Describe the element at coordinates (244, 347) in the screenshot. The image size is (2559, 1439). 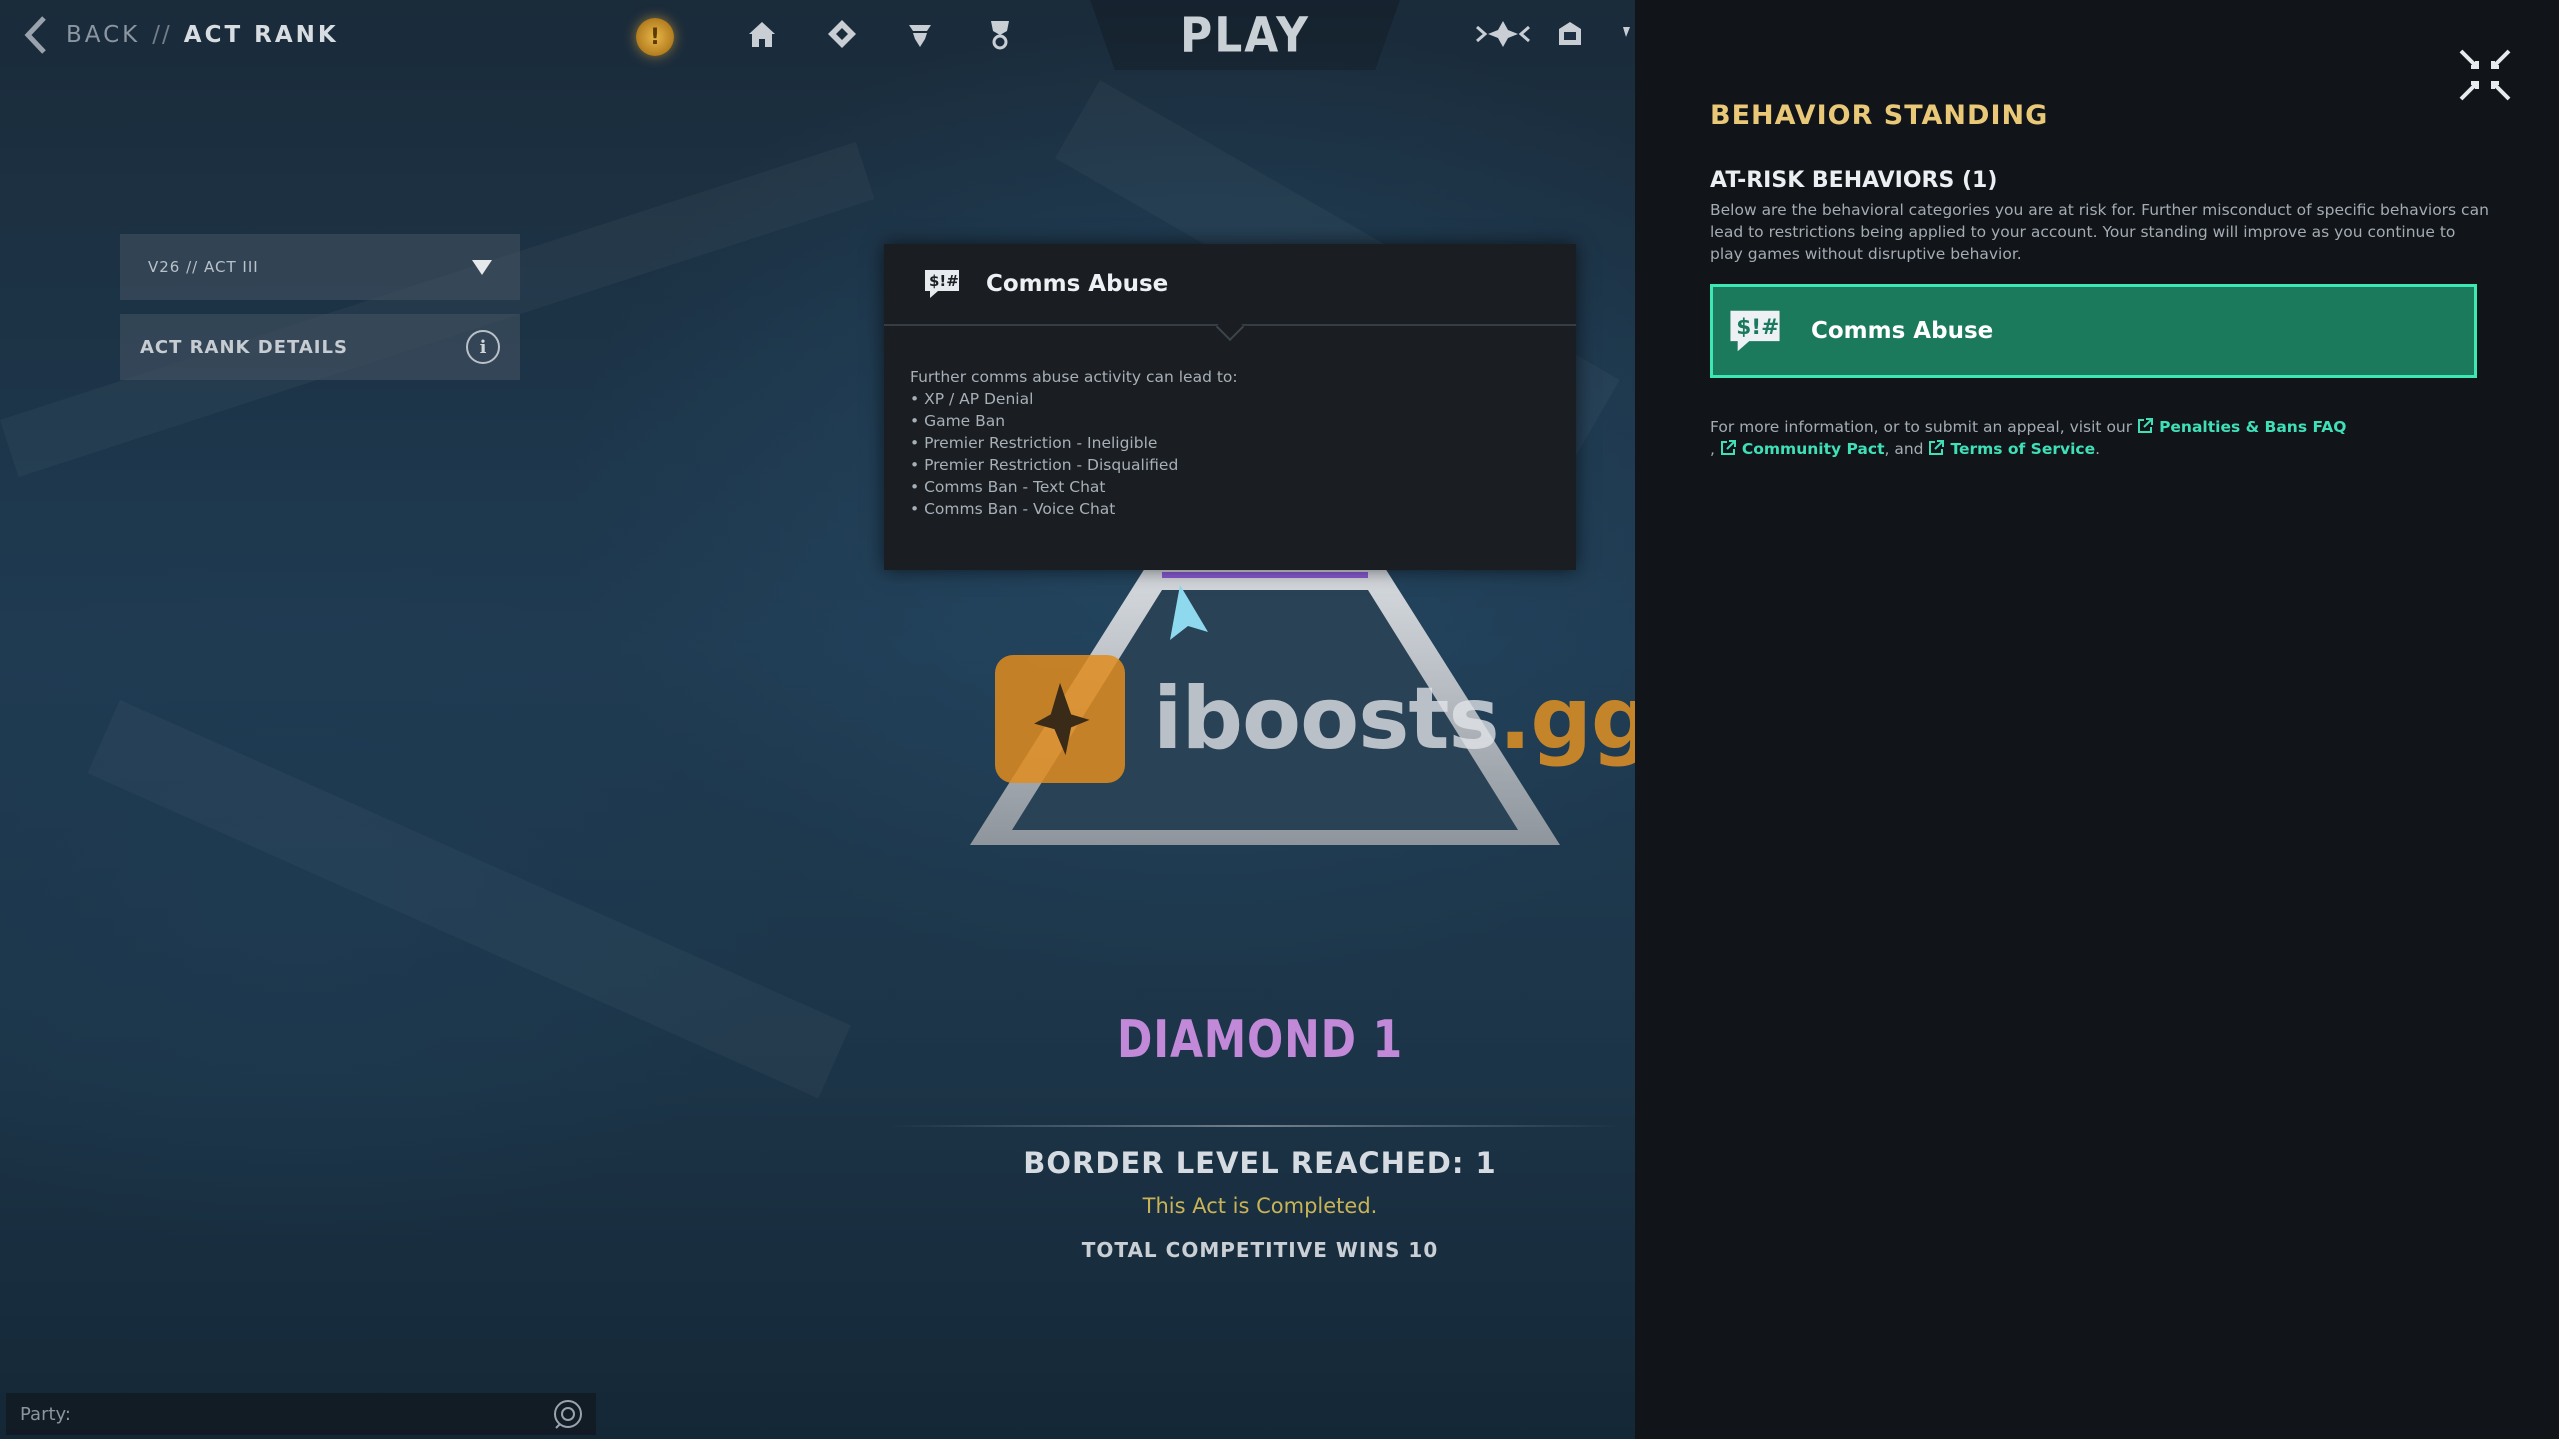
I see `act-rank-details-label: ACT RANK DETAILS` at that location.